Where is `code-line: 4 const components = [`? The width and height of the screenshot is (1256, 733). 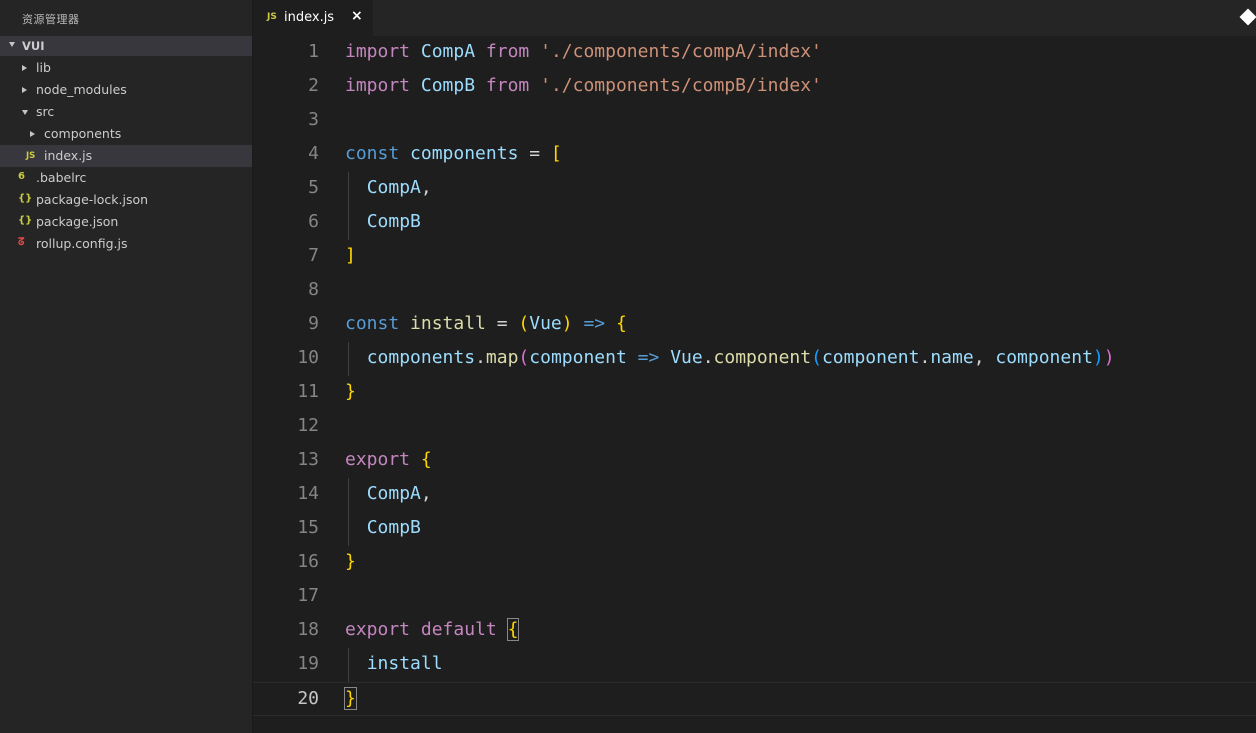 code-line: 4 const components = [ is located at coordinates (754, 155).